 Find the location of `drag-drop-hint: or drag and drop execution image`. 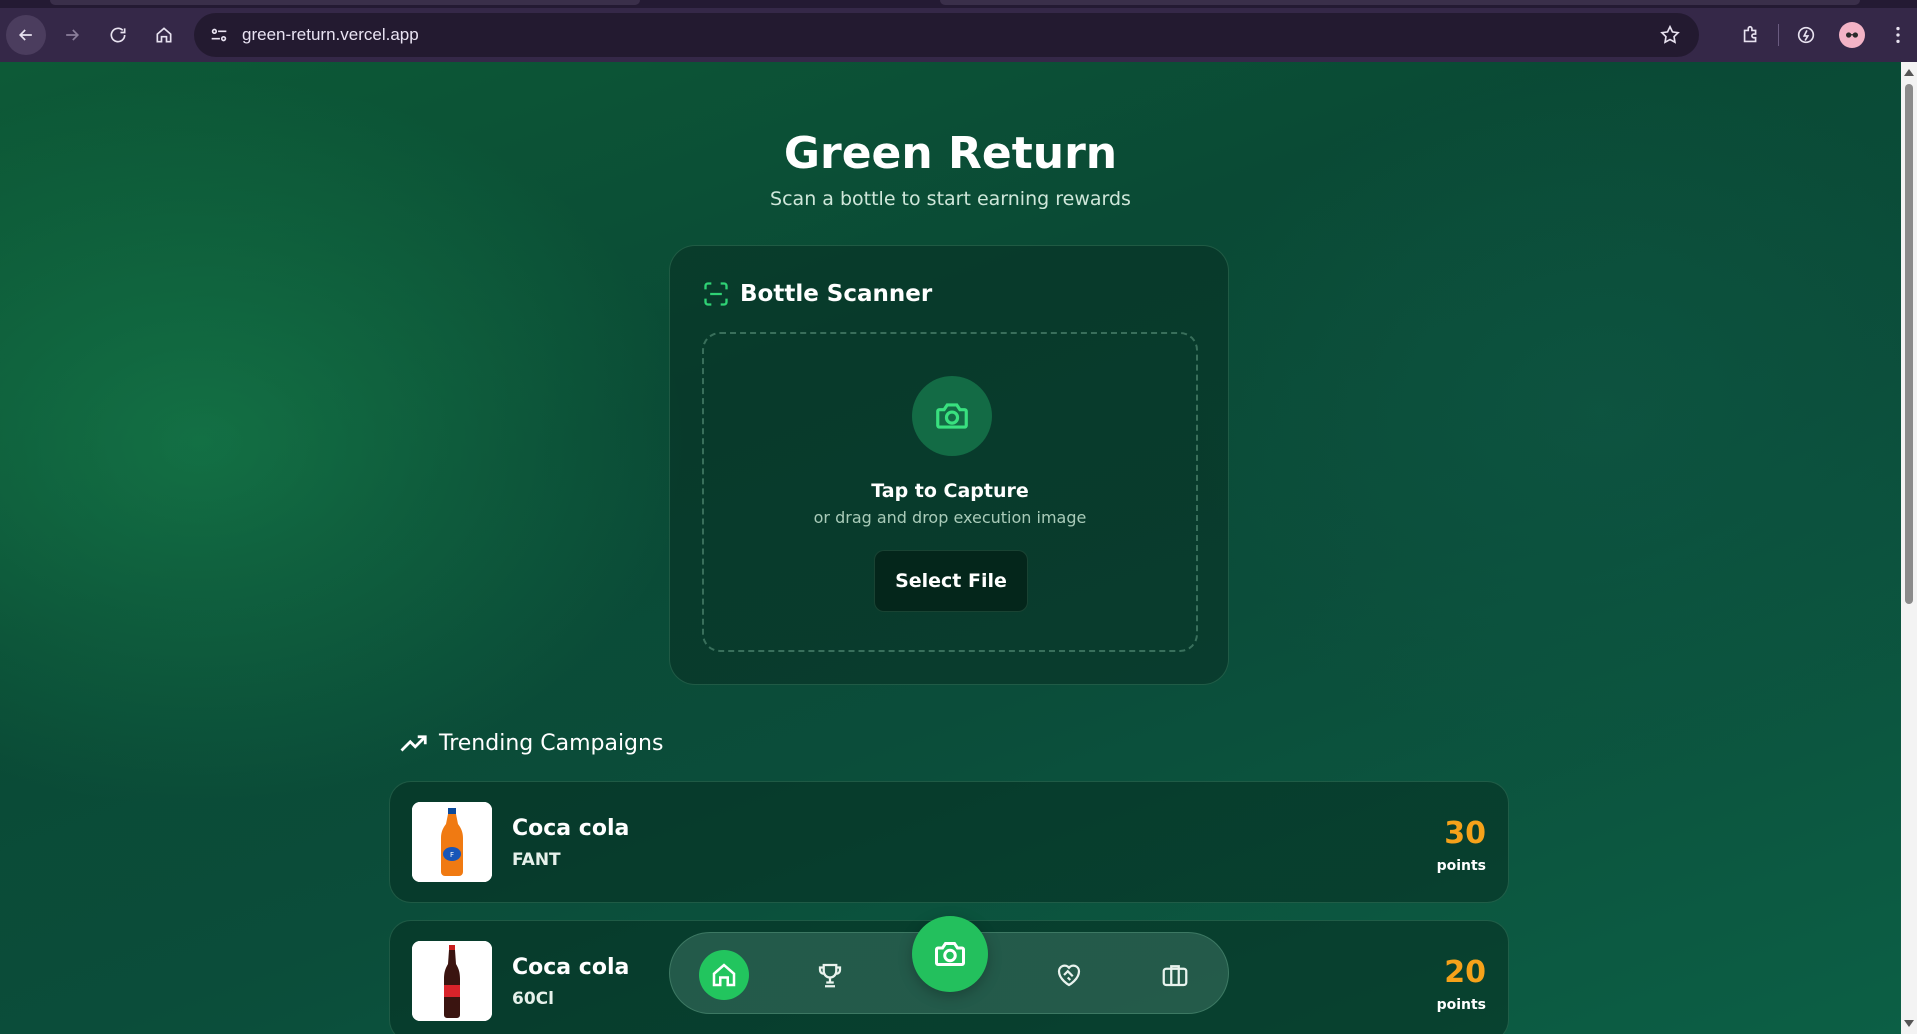

drag-drop-hint: or drag and drop execution image is located at coordinates (950, 517).